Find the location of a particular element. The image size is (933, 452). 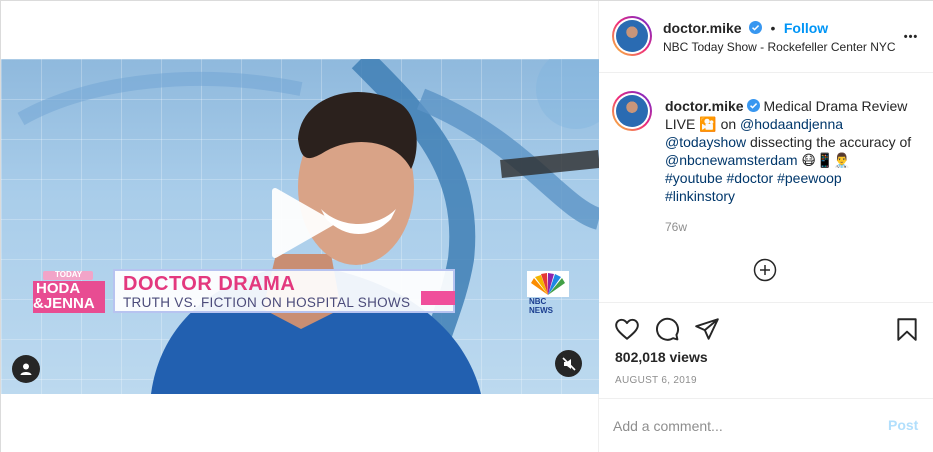

play-icon is located at coordinates (302, 223).